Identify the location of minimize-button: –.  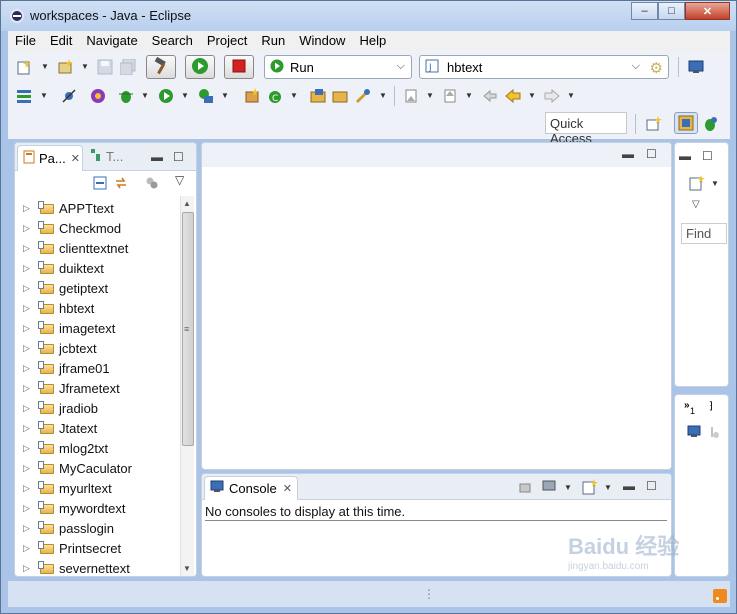
(644, 11).